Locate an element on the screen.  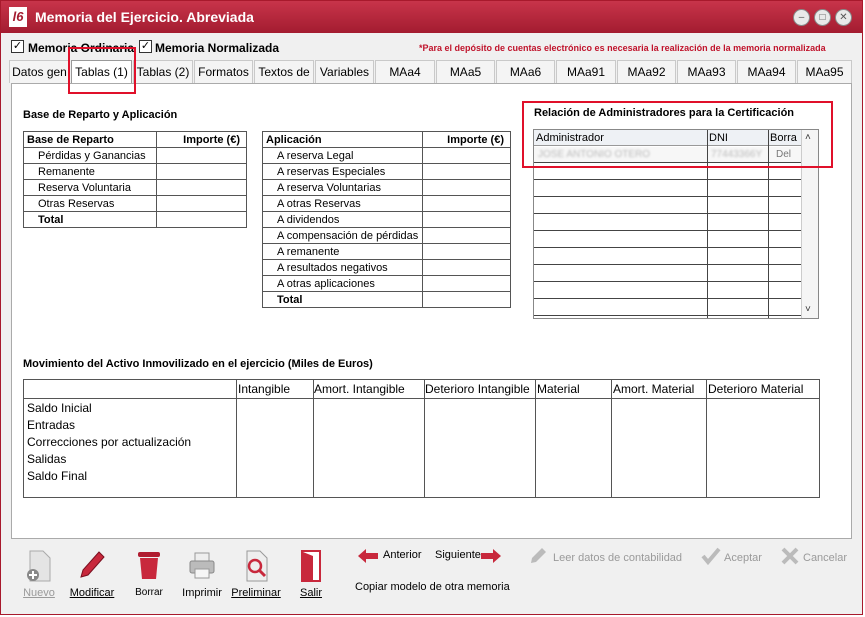
tab-tablas-2: Tablas (2) is located at coordinates (163, 71).